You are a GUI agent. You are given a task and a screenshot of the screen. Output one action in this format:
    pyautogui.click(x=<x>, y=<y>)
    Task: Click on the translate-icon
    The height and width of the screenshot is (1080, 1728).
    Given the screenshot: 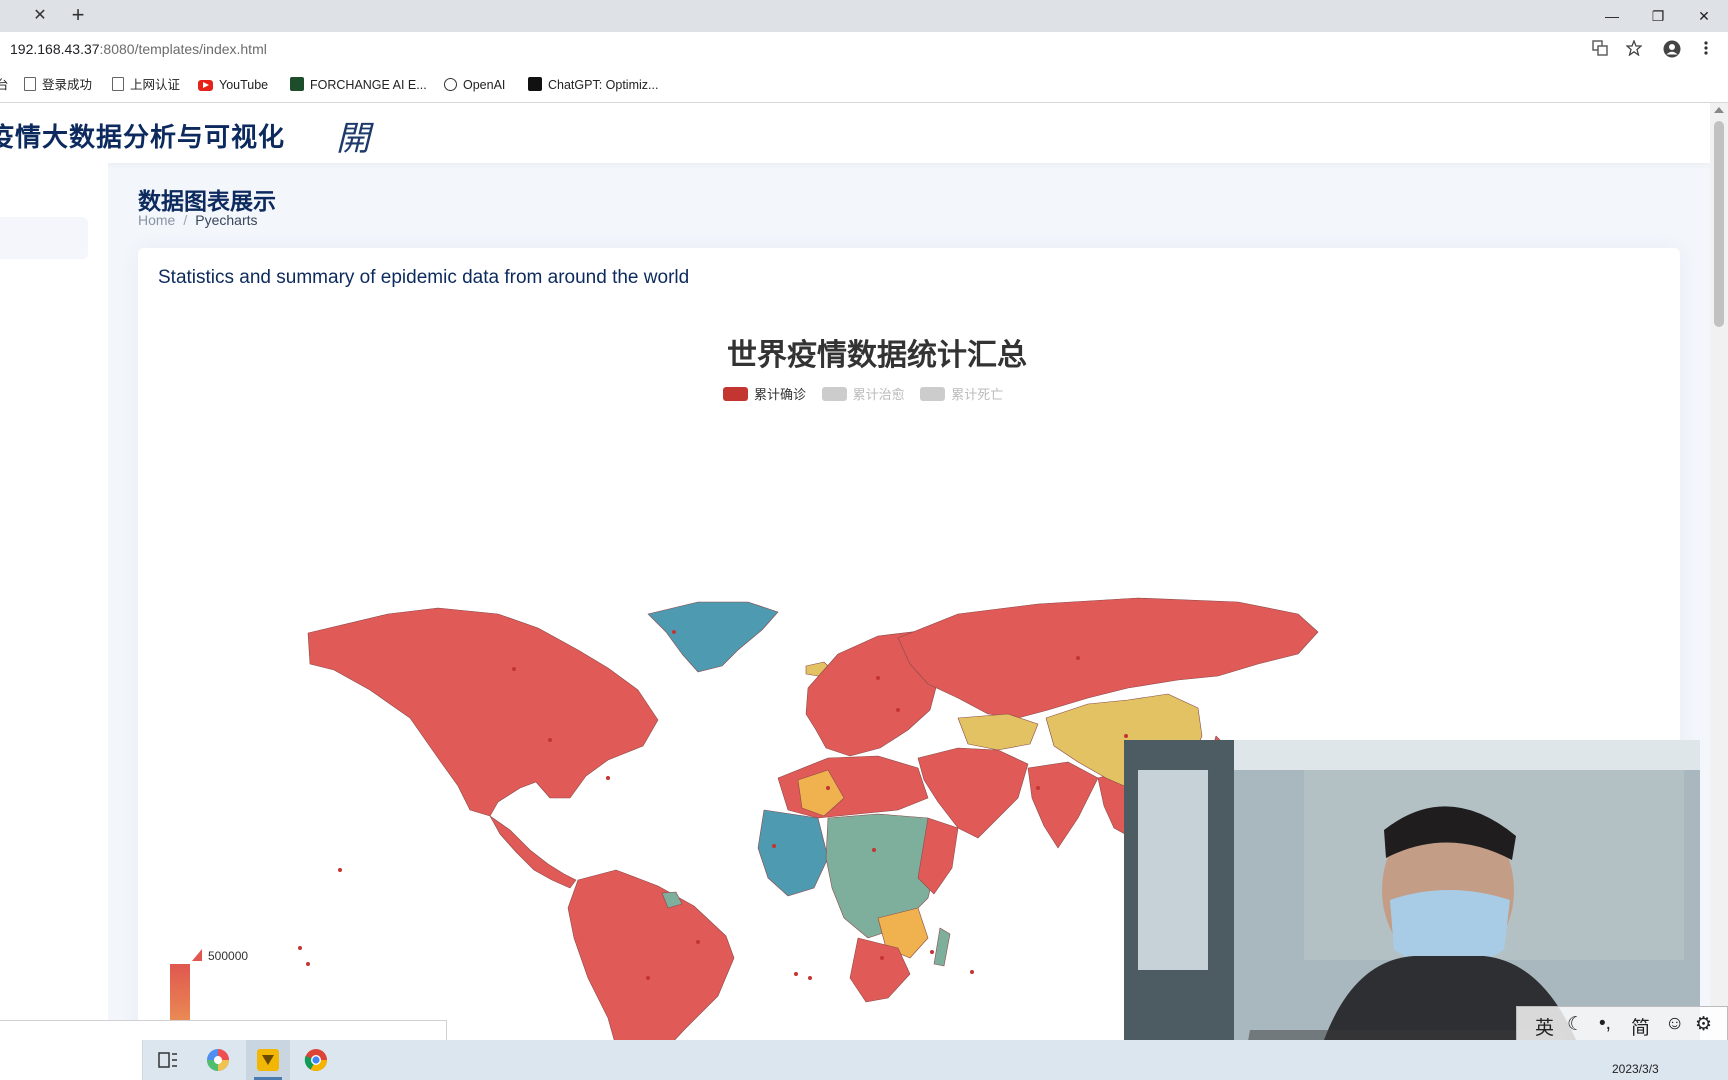 What is the action you would take?
    pyautogui.click(x=1600, y=50)
    